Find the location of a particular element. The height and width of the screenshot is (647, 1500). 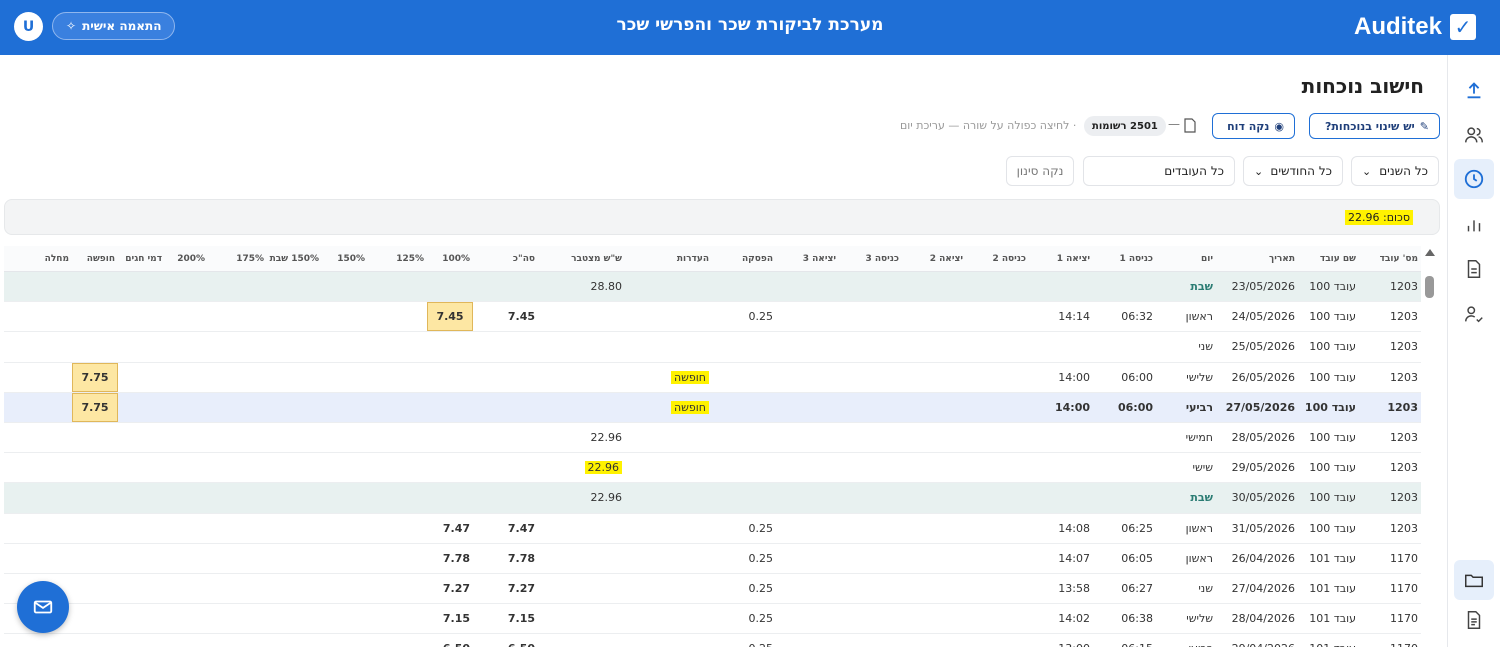

column-header: כניסה 3 is located at coordinates (870, 258).